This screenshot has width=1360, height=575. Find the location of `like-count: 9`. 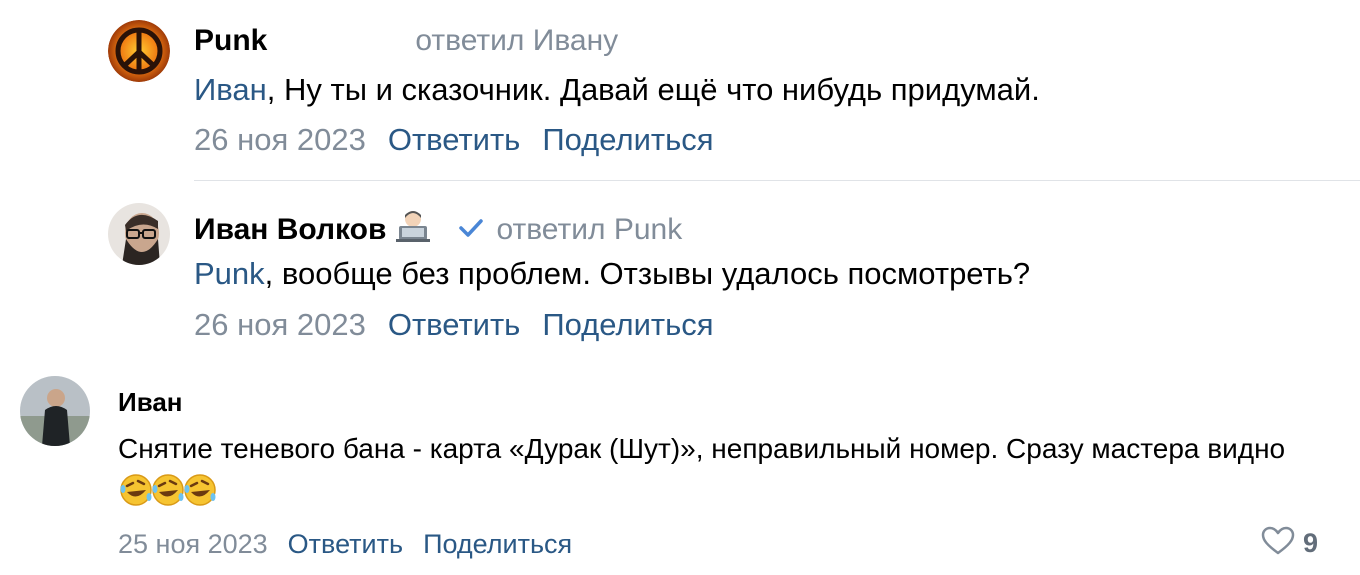

like-count: 9 is located at coordinates (1310, 543).